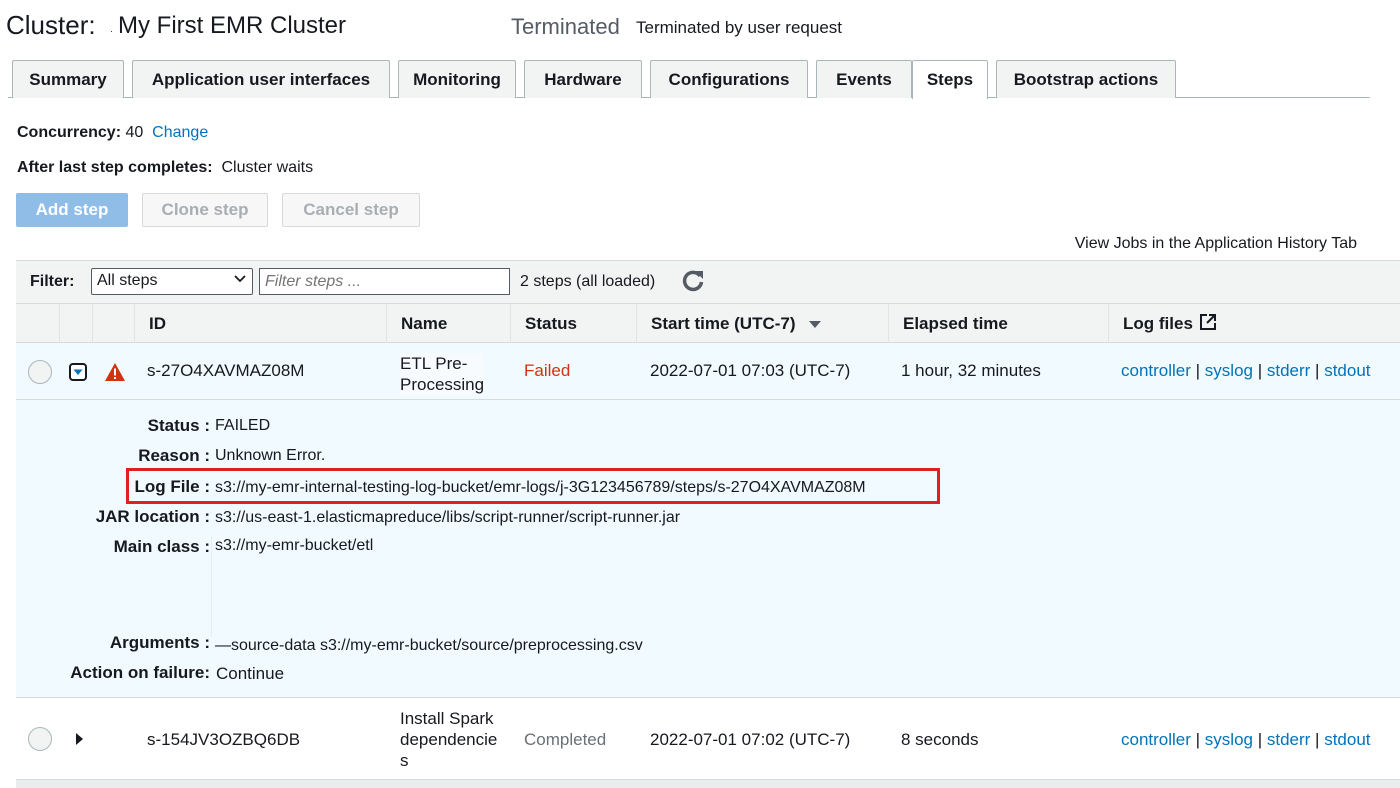  Describe the element at coordinates (243, 425) in the screenshot. I see `detail-status-value: FAILED` at that location.